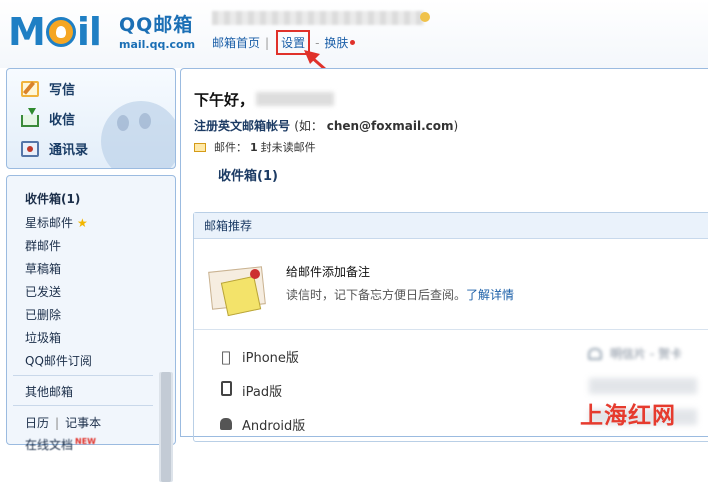 The height and width of the screenshot is (482, 708). Describe the element at coordinates (226, 425) in the screenshot. I see `android-icon` at that location.